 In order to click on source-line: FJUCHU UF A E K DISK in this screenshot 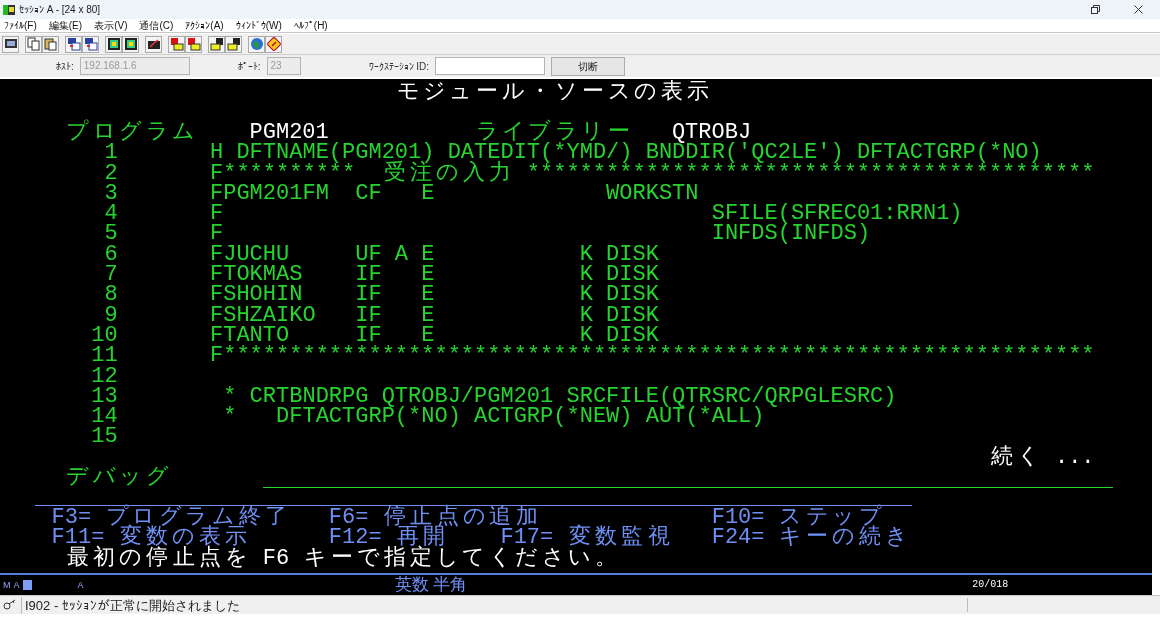, I will do `click(434, 255)`.